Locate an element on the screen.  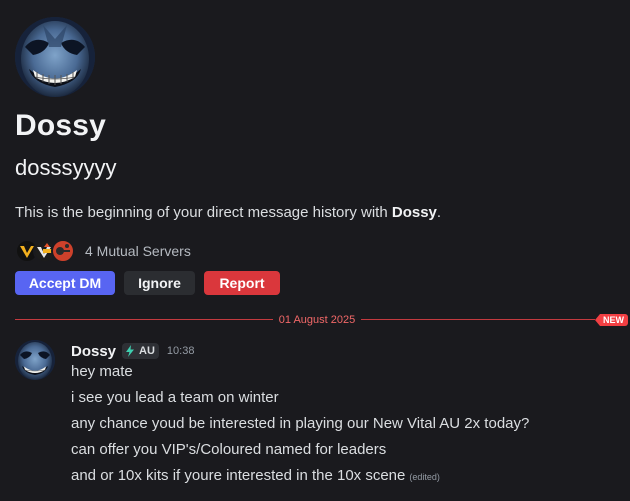
message-request-actions: Accept DM Ignore Report is located at coordinates (147, 283).